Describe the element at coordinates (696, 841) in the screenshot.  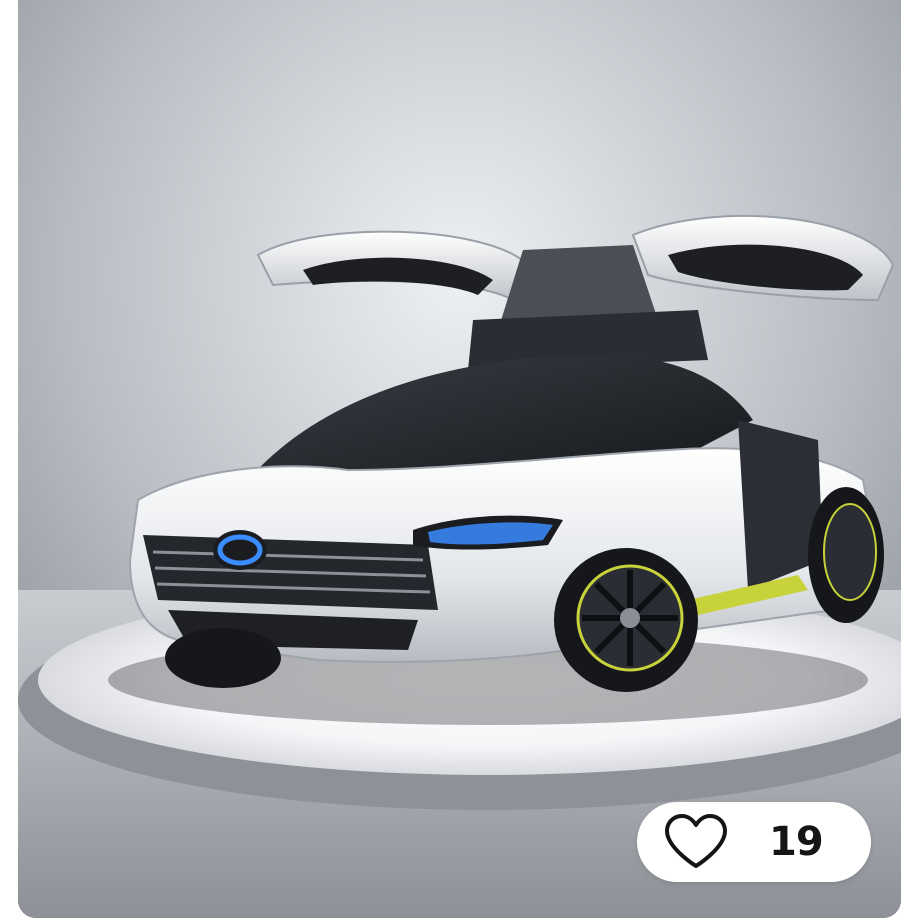
I see `heart-outline-icon` at that location.